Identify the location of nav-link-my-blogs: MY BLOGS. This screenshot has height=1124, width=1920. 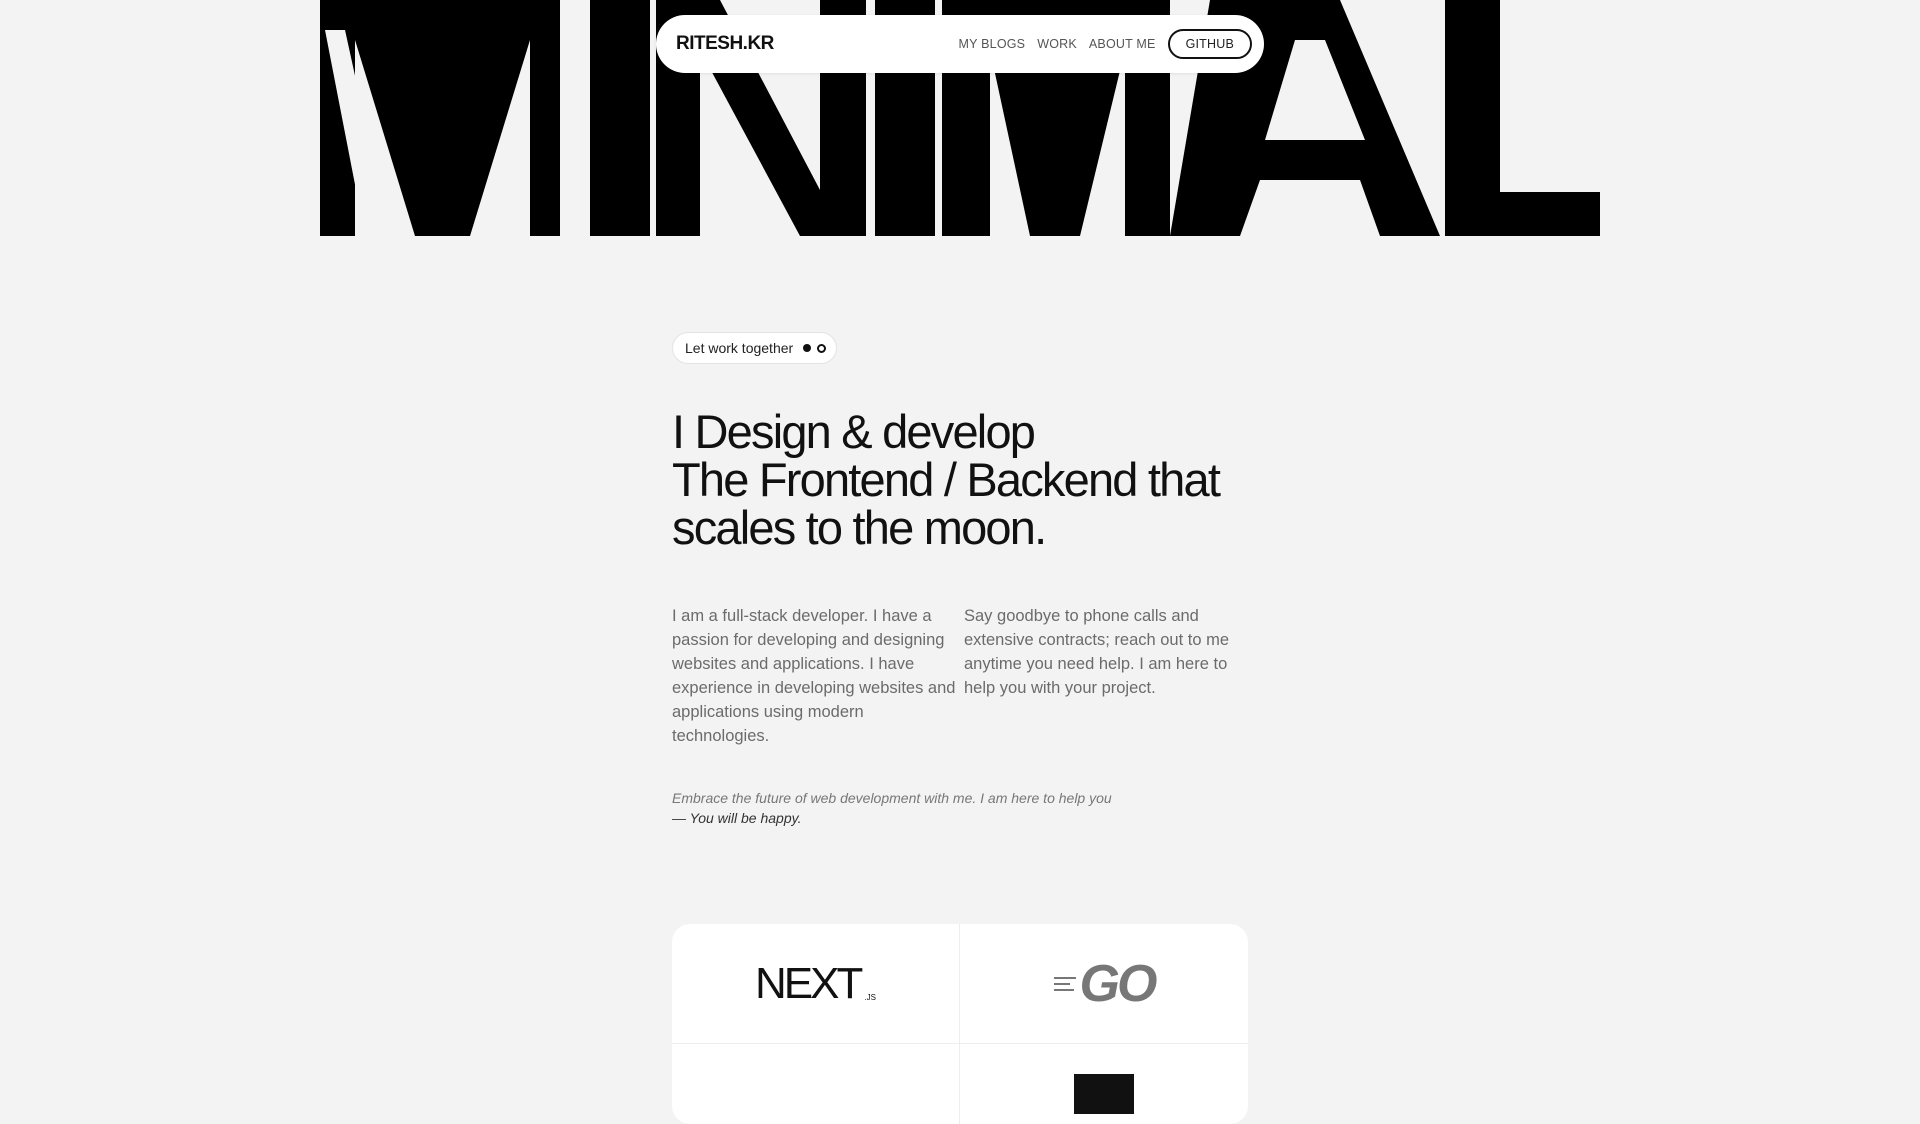
(992, 44).